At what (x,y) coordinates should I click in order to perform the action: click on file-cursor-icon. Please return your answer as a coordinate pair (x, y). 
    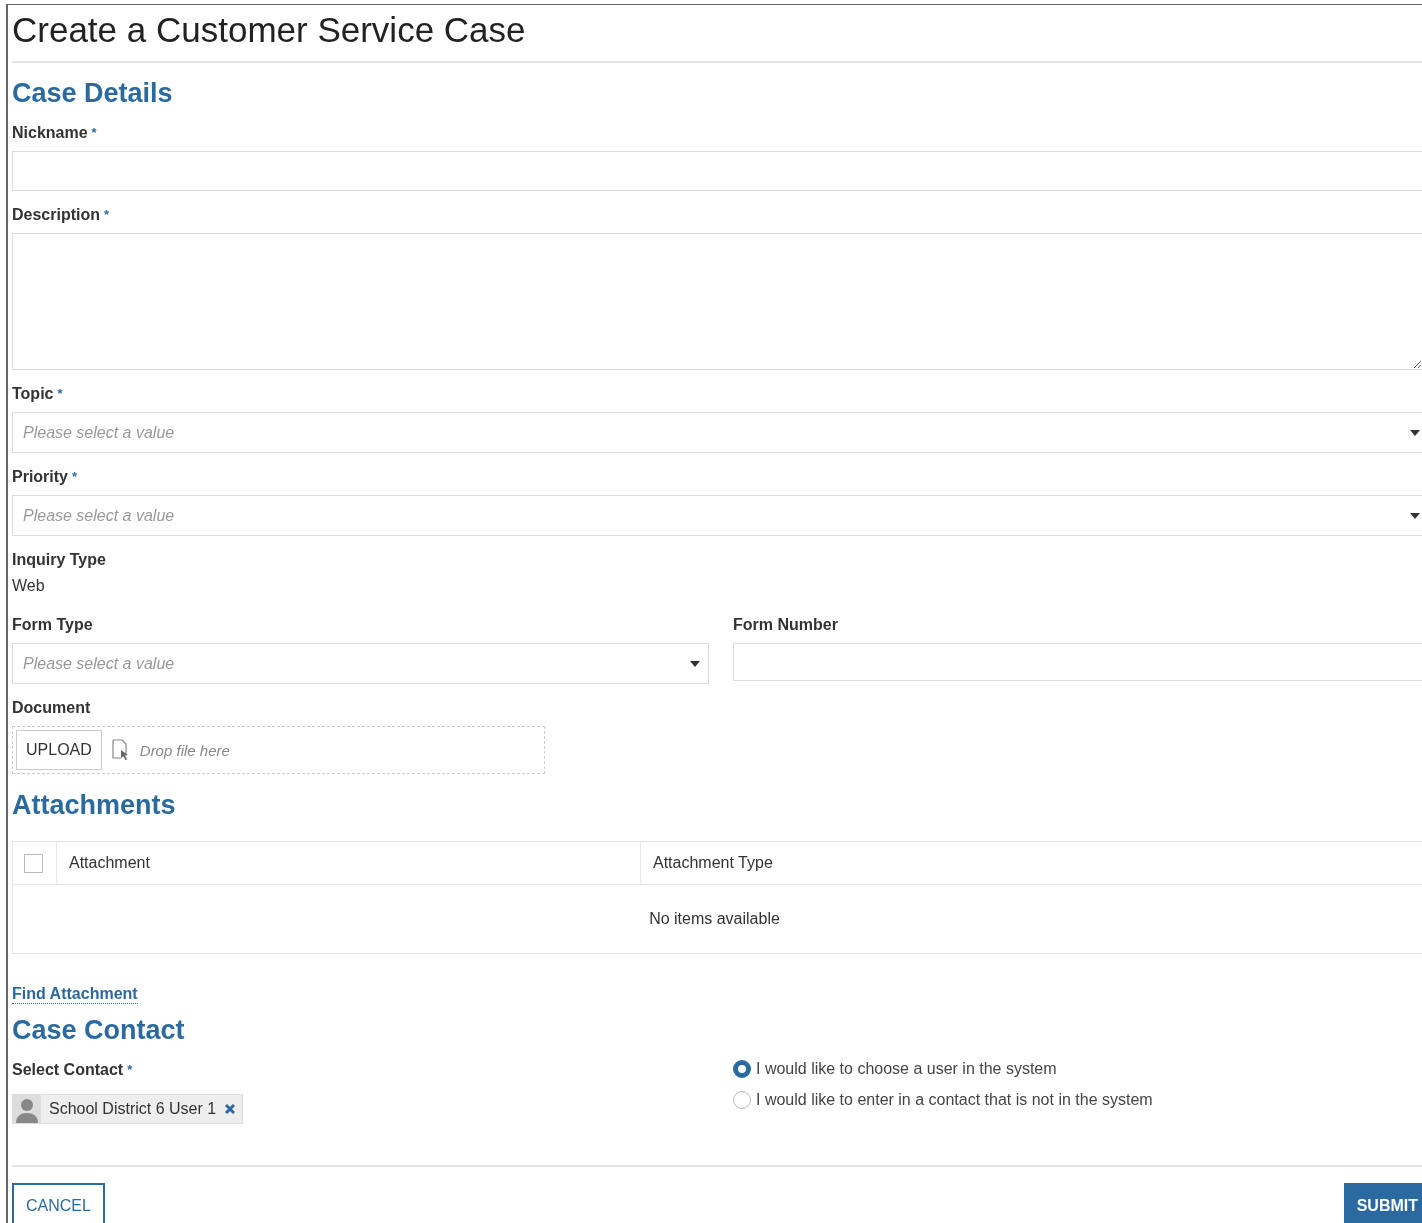
    Looking at the image, I should click on (120, 750).